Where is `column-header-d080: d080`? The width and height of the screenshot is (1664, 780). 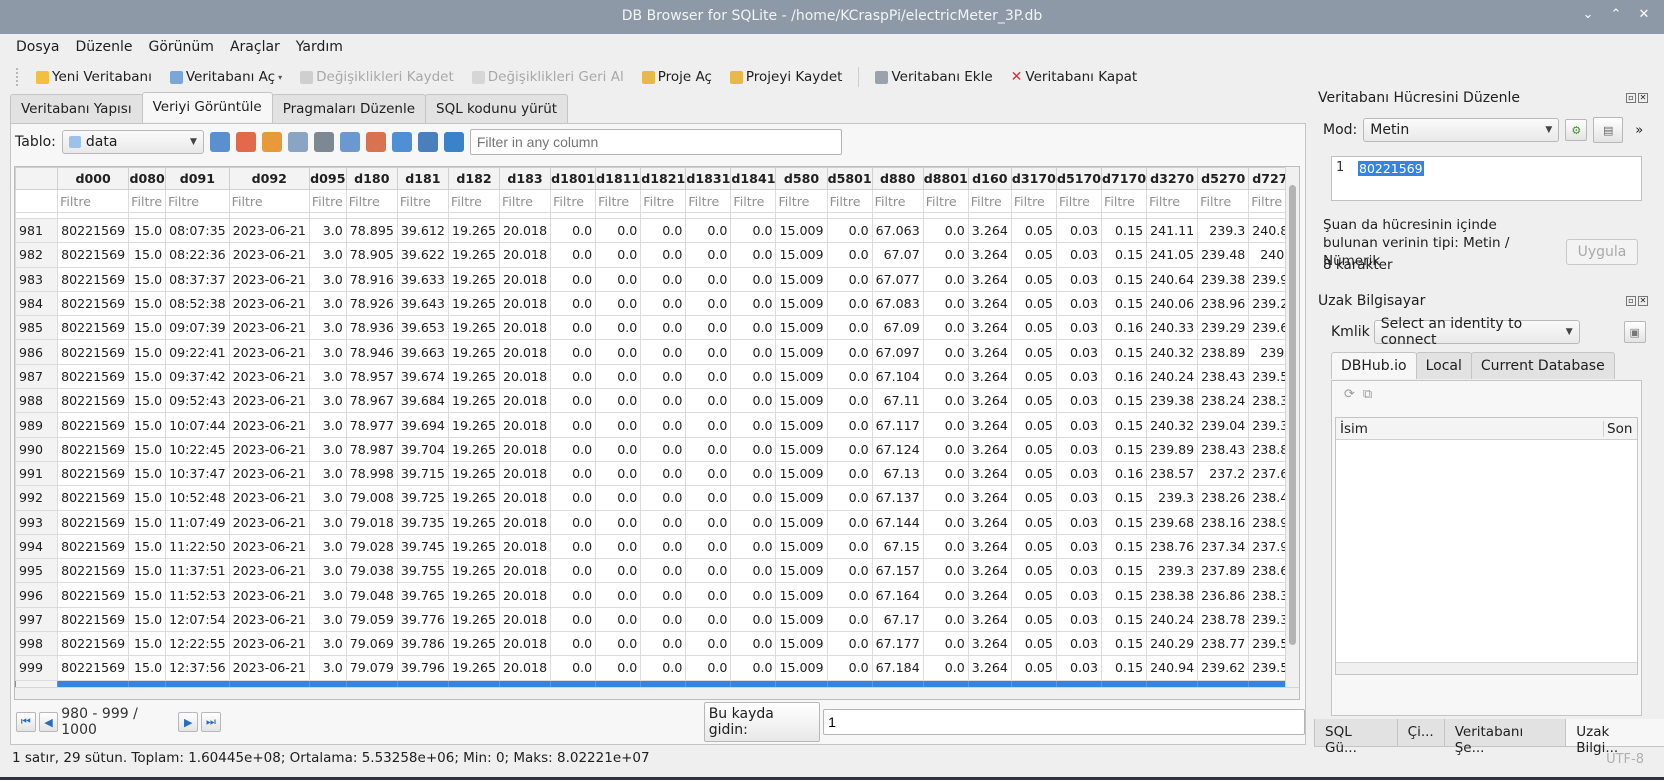 column-header-d080: d080 is located at coordinates (147, 178).